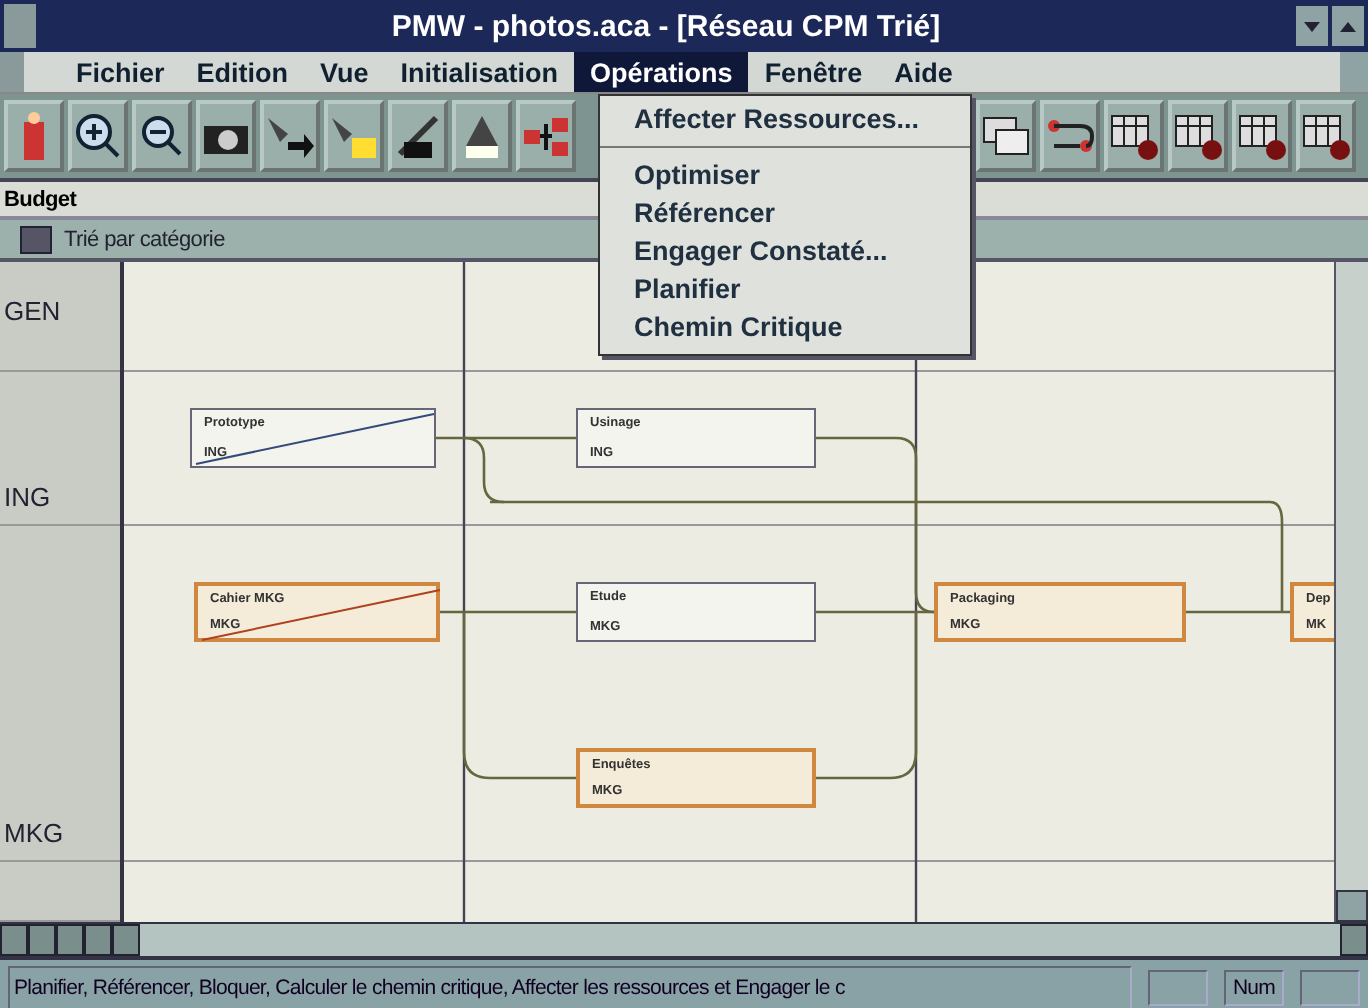 This screenshot has width=1368, height=1008. What do you see at coordinates (242, 72) in the screenshot?
I see `menu-item: Edition` at bounding box center [242, 72].